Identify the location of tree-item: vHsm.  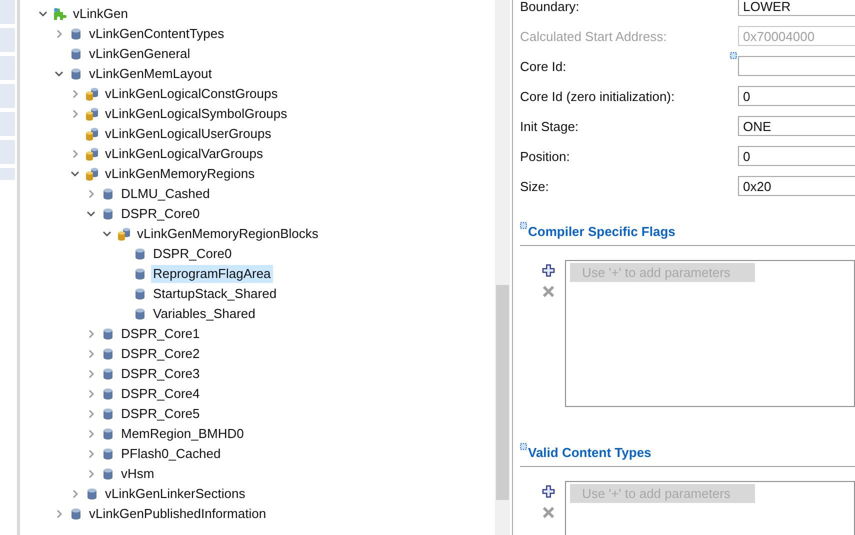
(137, 474).